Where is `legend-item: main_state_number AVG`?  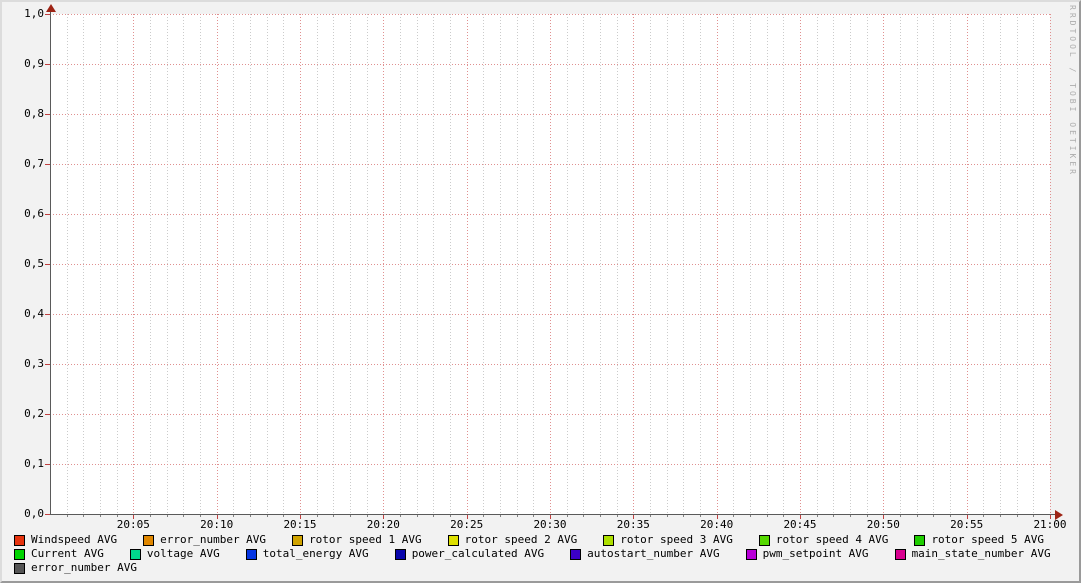
legend-item: main_state_number AVG is located at coordinates (972, 554).